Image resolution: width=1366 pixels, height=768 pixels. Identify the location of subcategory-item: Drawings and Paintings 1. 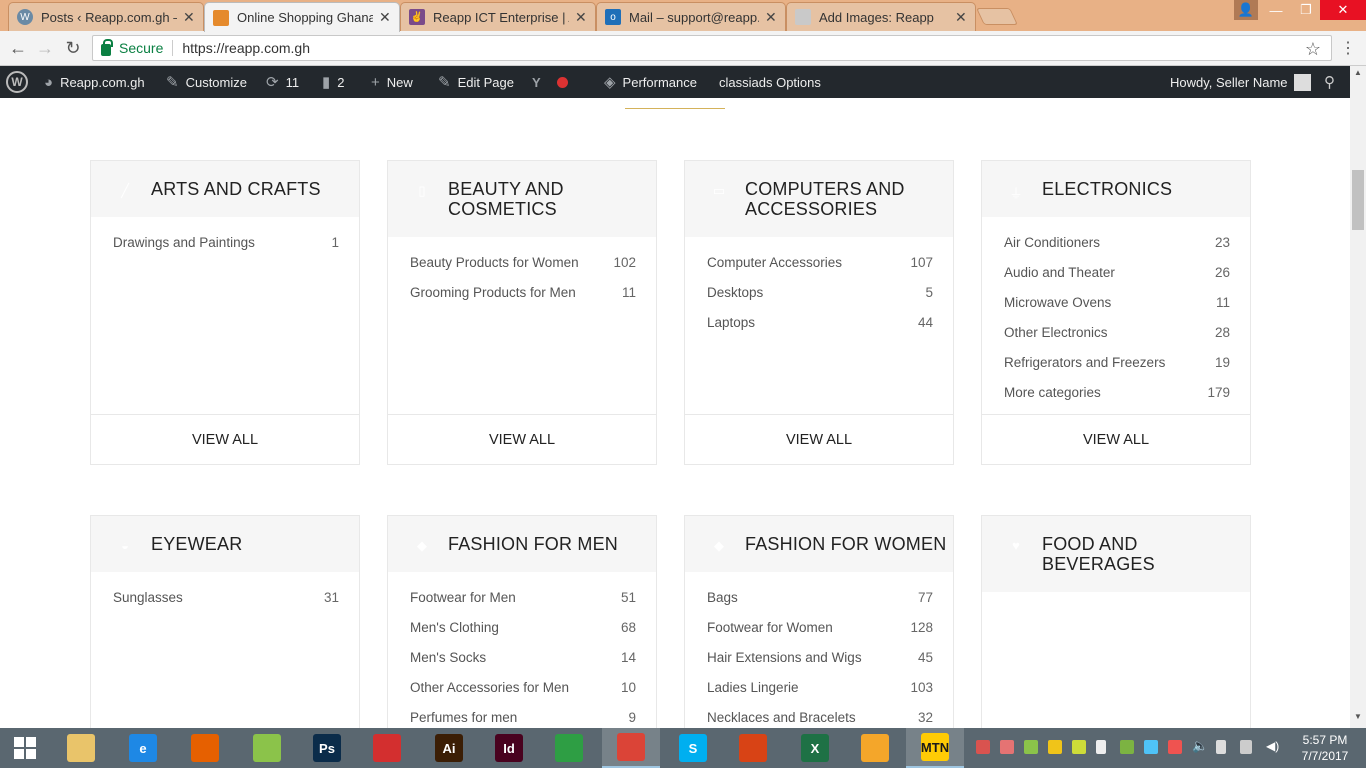
(226, 242).